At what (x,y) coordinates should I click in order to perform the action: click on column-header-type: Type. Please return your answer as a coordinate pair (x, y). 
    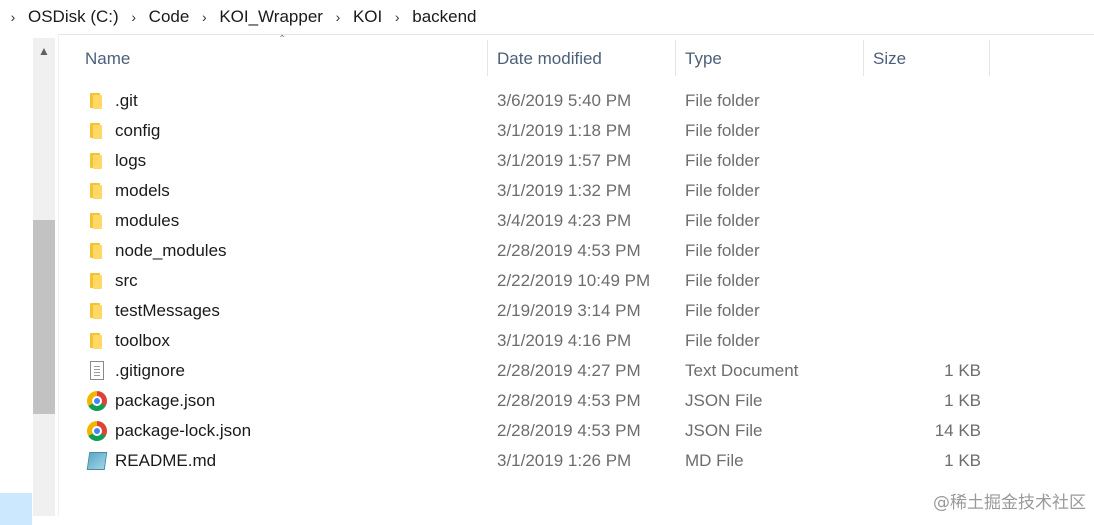
    Looking at the image, I should click on (769, 59).